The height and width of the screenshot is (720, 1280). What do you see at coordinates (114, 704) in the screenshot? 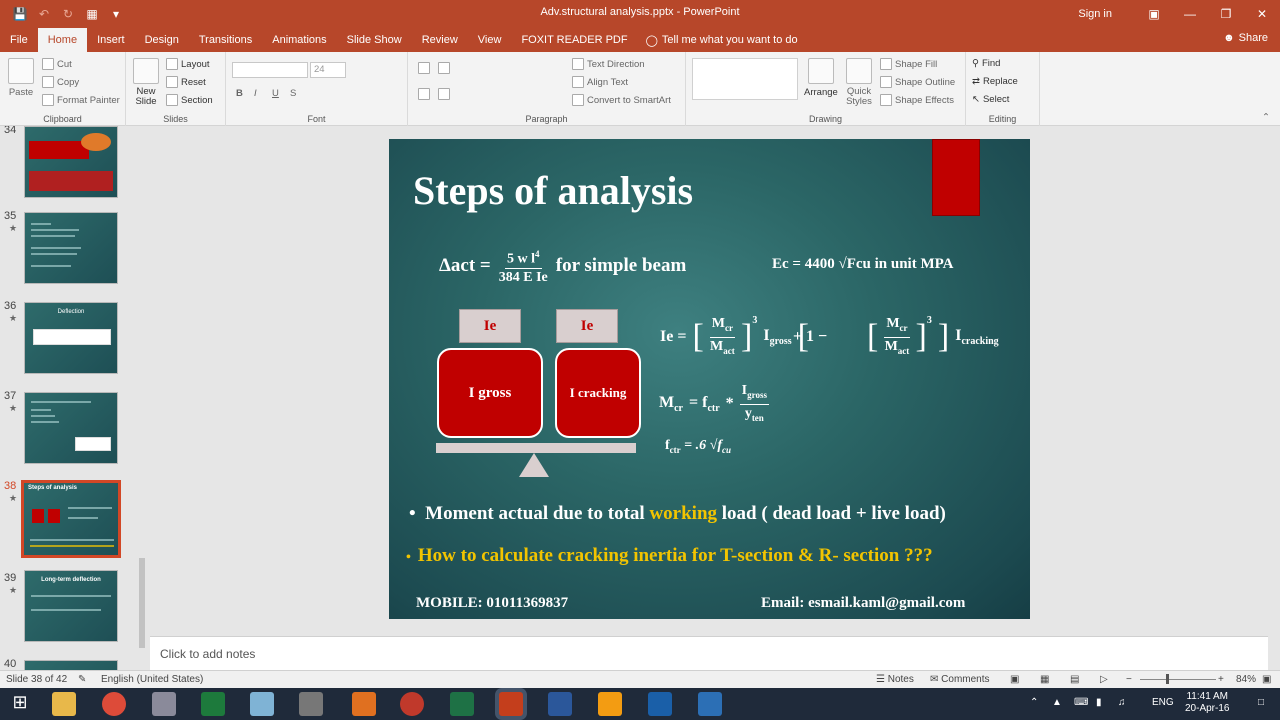
I see `chrome-icon` at bounding box center [114, 704].